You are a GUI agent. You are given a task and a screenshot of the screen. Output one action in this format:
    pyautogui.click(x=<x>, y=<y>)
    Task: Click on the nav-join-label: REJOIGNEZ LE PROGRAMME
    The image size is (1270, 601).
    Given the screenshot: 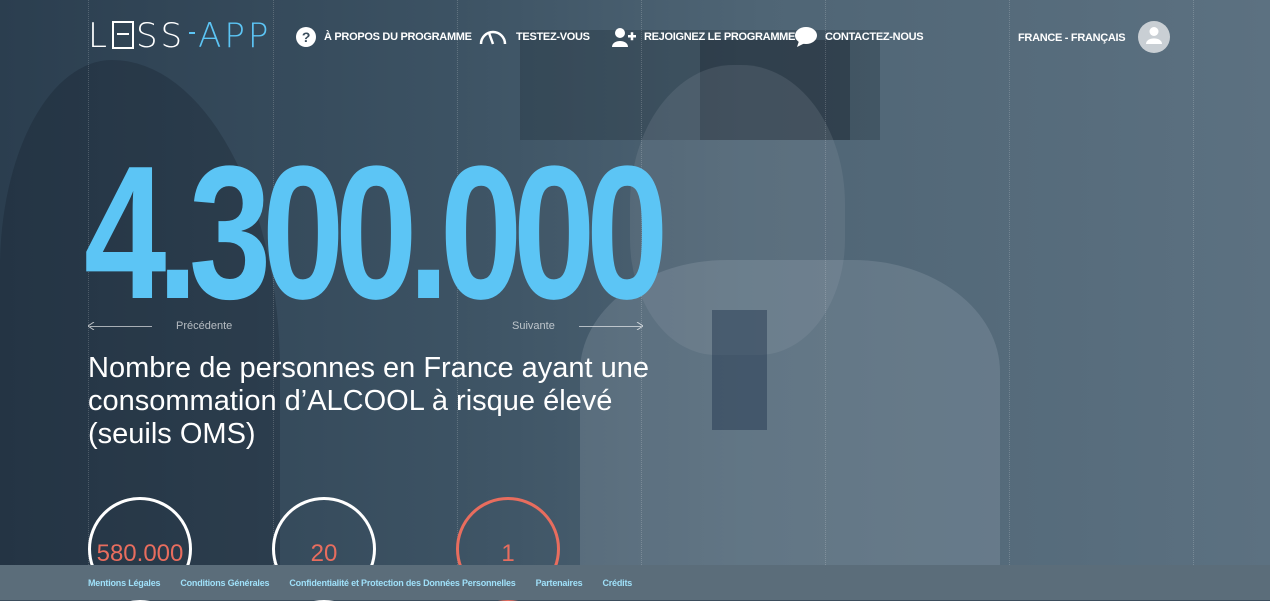 What is the action you would take?
    pyautogui.click(x=720, y=37)
    